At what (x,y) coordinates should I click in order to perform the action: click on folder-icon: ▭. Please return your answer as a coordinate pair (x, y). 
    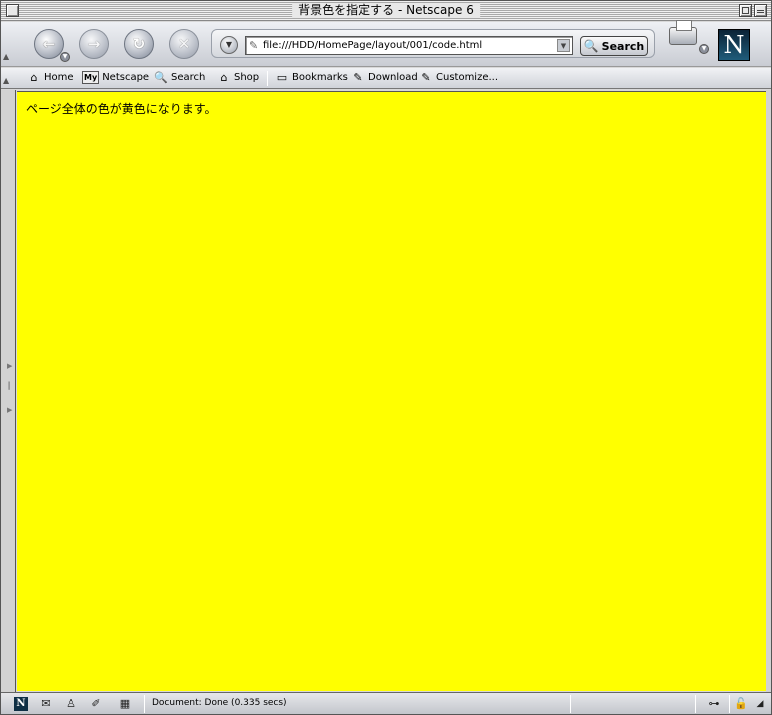
    Looking at the image, I should click on (282, 77).